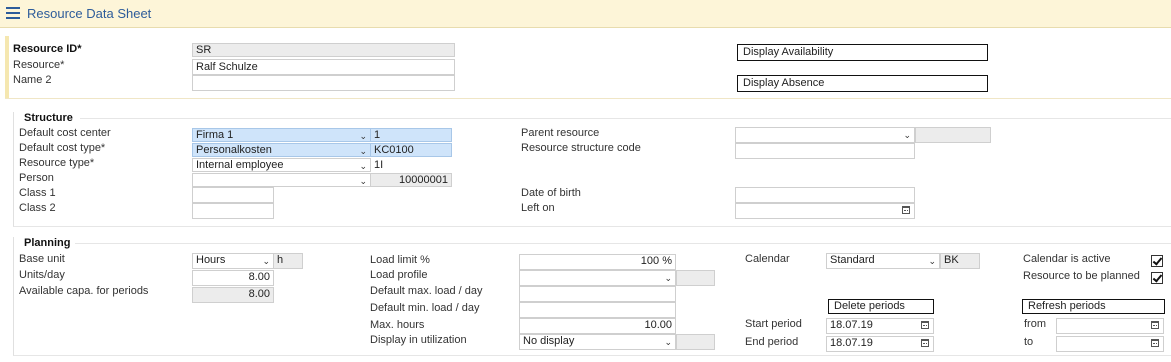 The width and height of the screenshot is (1171, 362). What do you see at coordinates (825, 151) in the screenshot?
I see `structure-code-input` at bounding box center [825, 151].